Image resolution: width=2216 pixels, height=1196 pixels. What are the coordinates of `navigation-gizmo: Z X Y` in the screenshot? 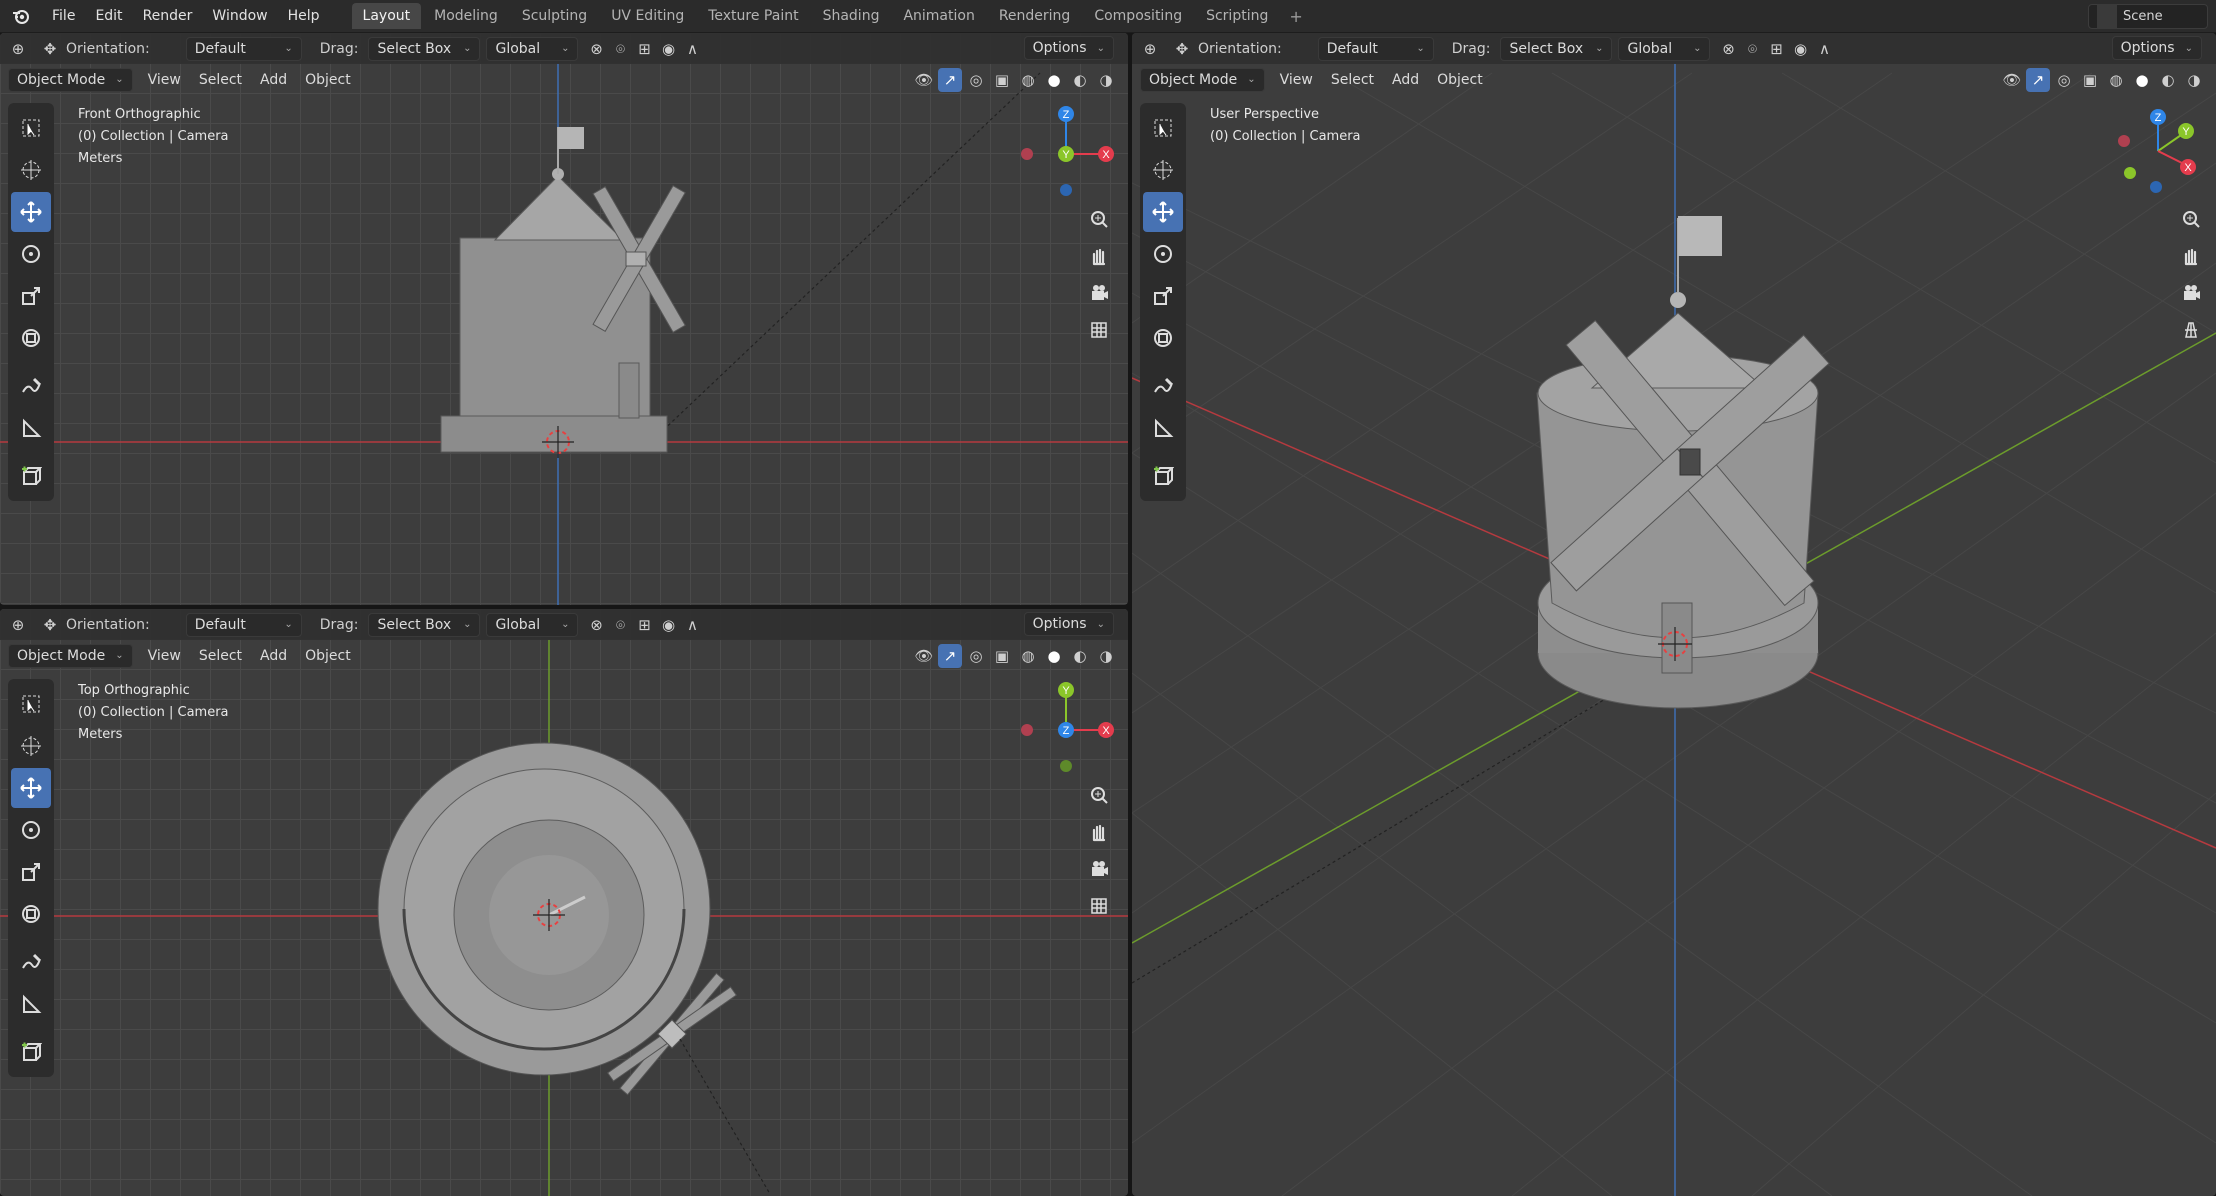 It's located at (1070, 151).